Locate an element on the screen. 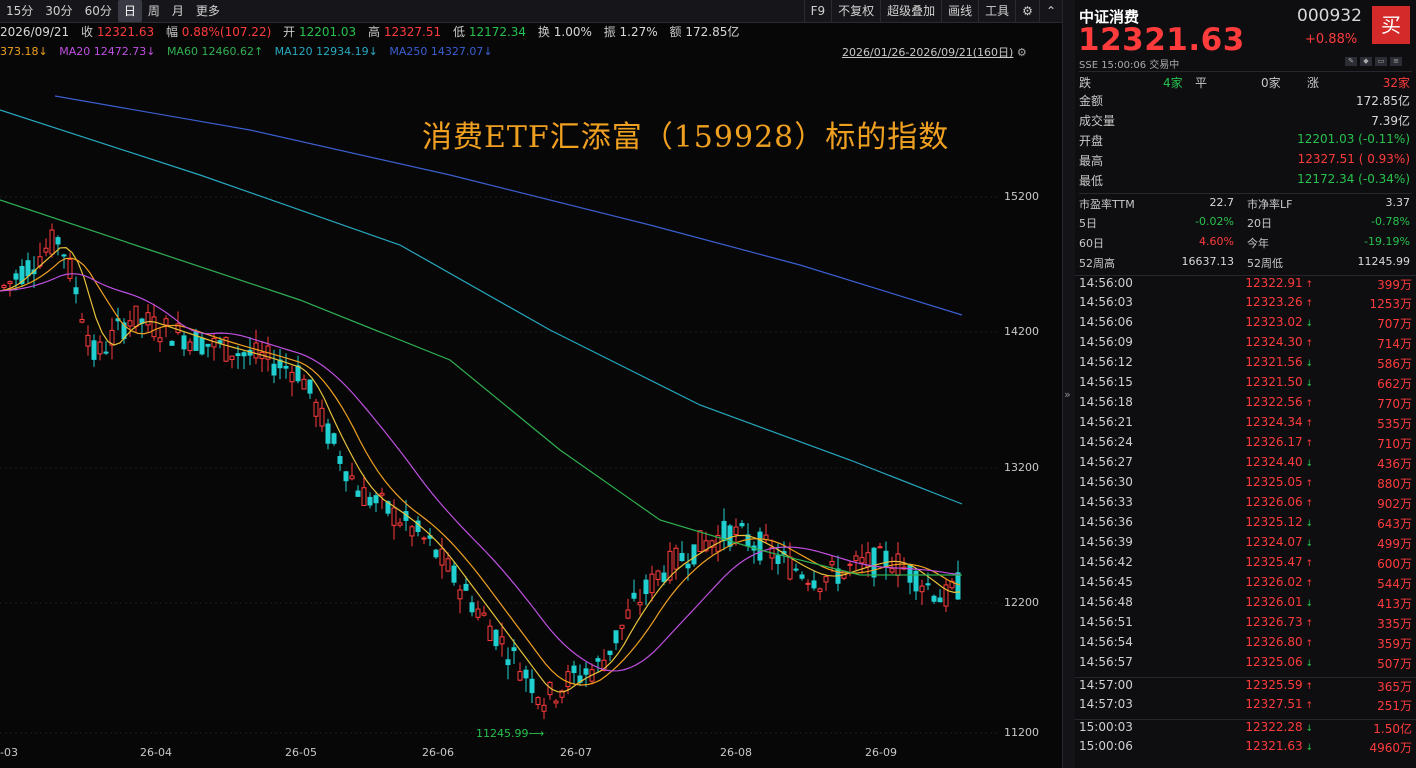 Image resolution: width=1416 pixels, height=768 pixels. breadth-row: 跌 4家 平 0家 涨 32家 is located at coordinates (1245, 81).